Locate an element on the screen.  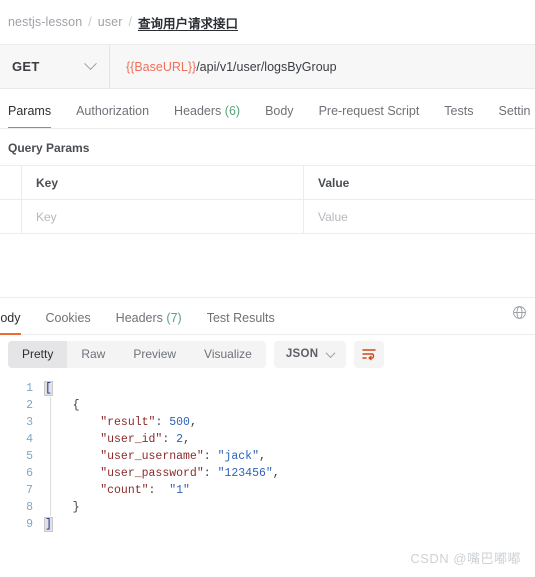
http-method-label: GET is located at coordinates (26, 66).